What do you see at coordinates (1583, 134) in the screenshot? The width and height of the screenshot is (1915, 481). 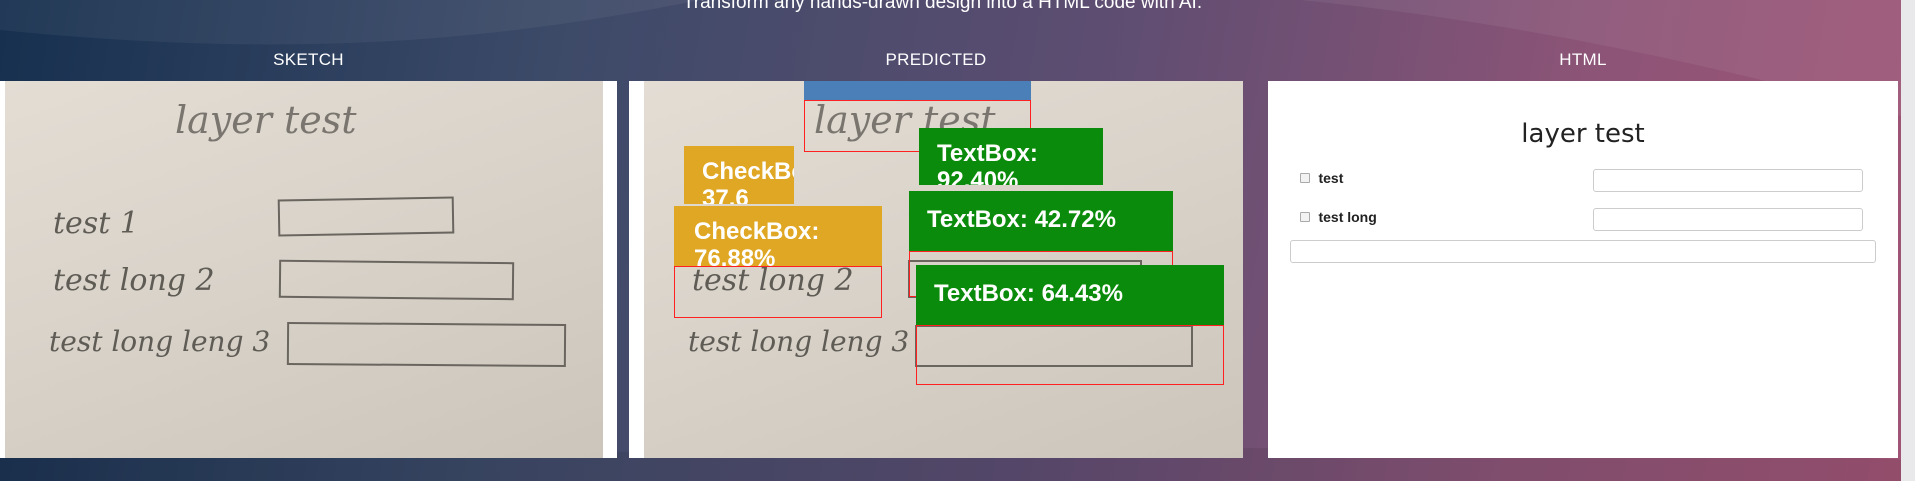 I see `preview-title: layer test` at bounding box center [1583, 134].